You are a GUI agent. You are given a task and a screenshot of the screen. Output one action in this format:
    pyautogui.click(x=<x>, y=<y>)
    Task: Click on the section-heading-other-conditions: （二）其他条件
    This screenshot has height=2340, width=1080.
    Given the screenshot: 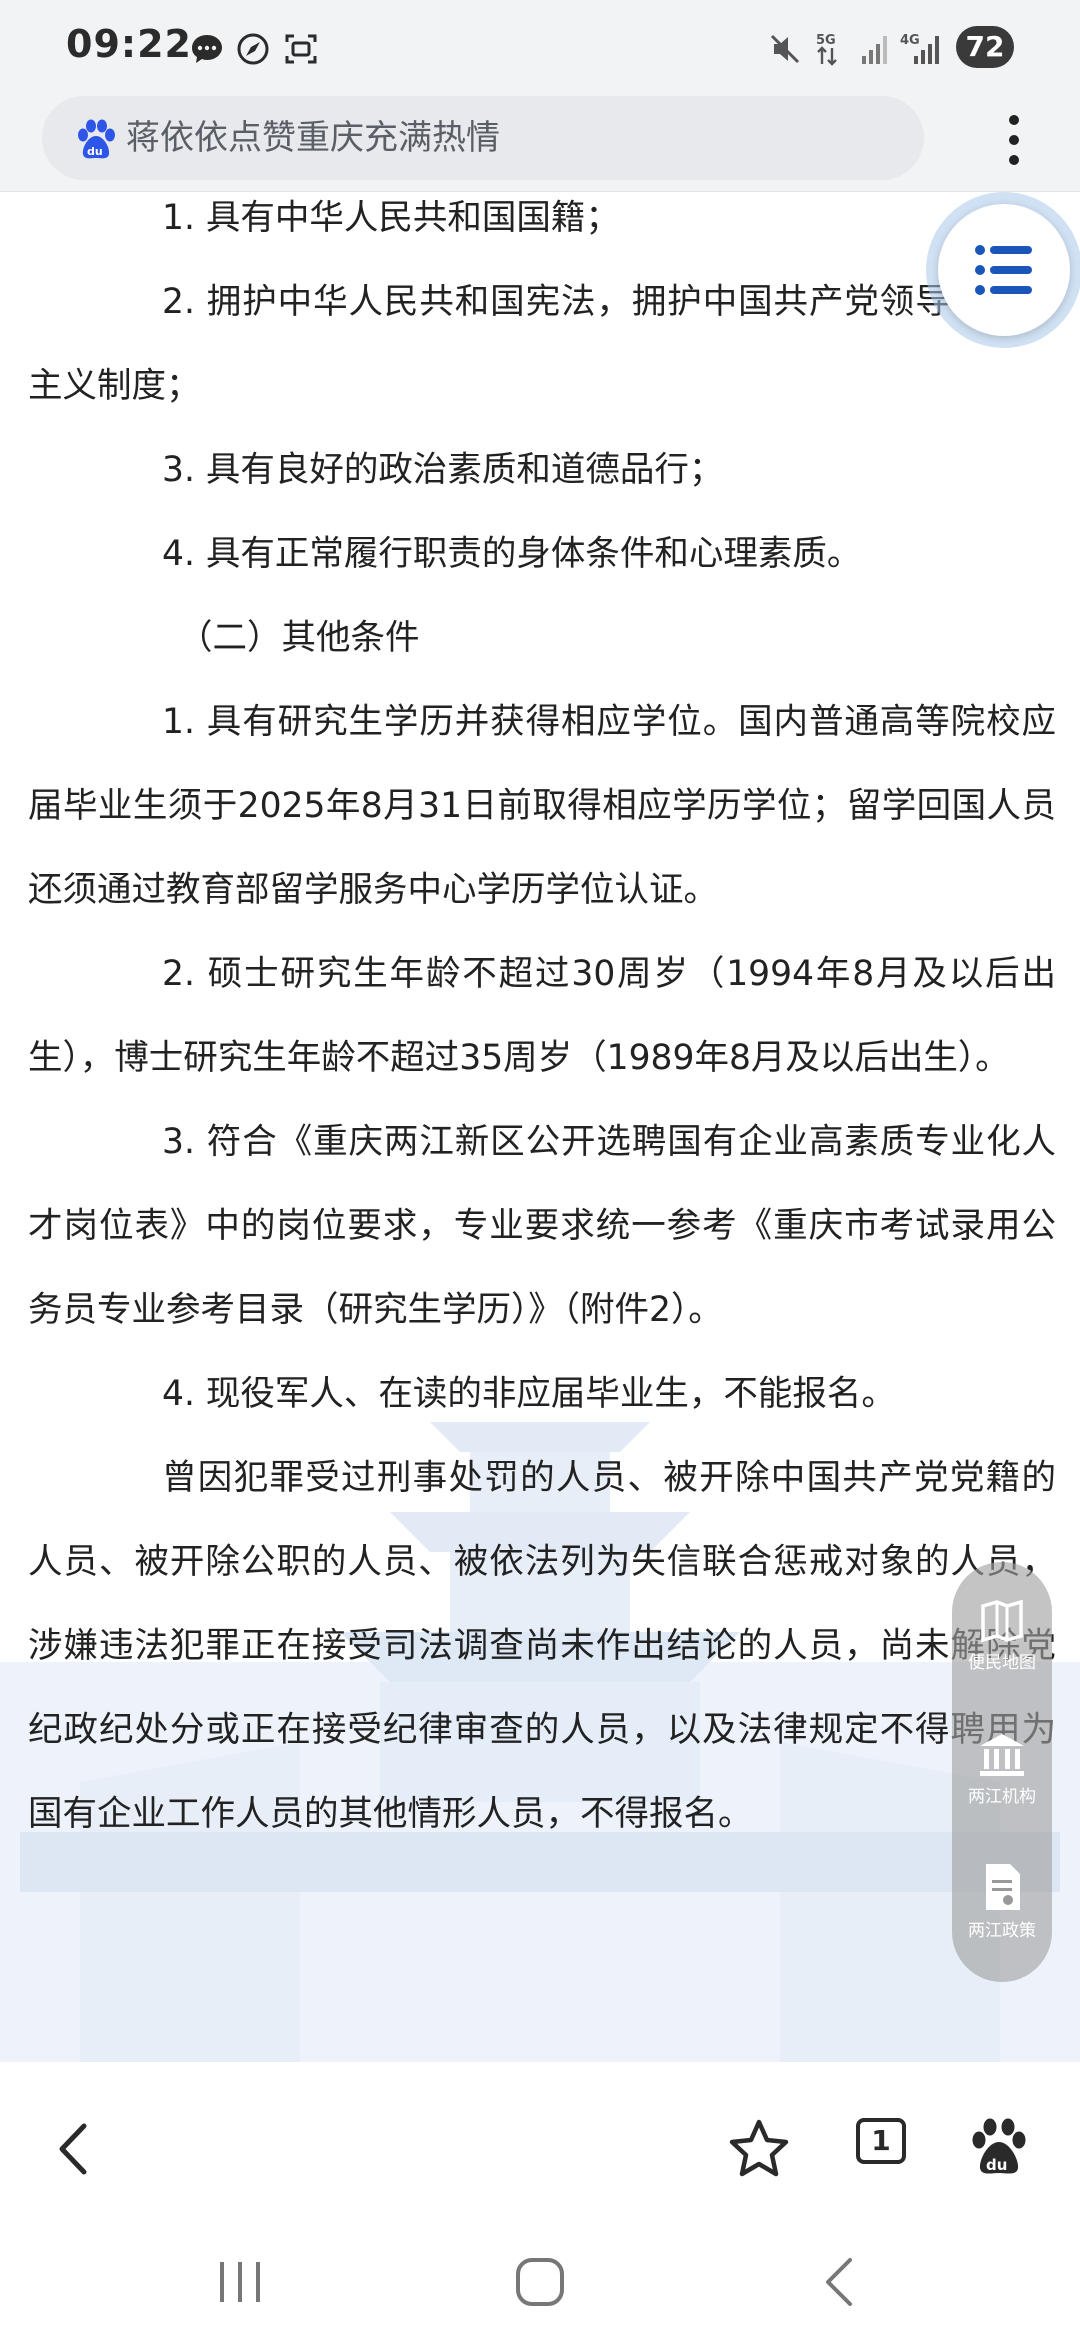 What is the action you would take?
    pyautogui.click(x=299, y=638)
    